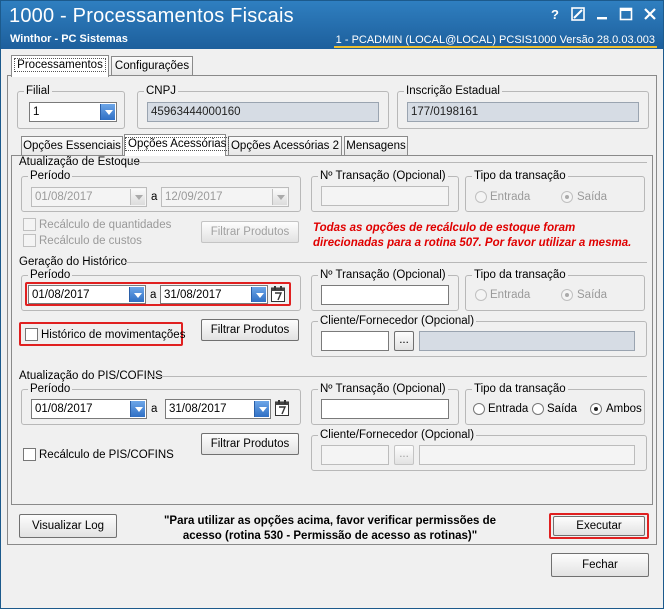 Image resolution: width=664 pixels, height=609 pixels. I want to click on help-icon: ?, so click(555, 14).